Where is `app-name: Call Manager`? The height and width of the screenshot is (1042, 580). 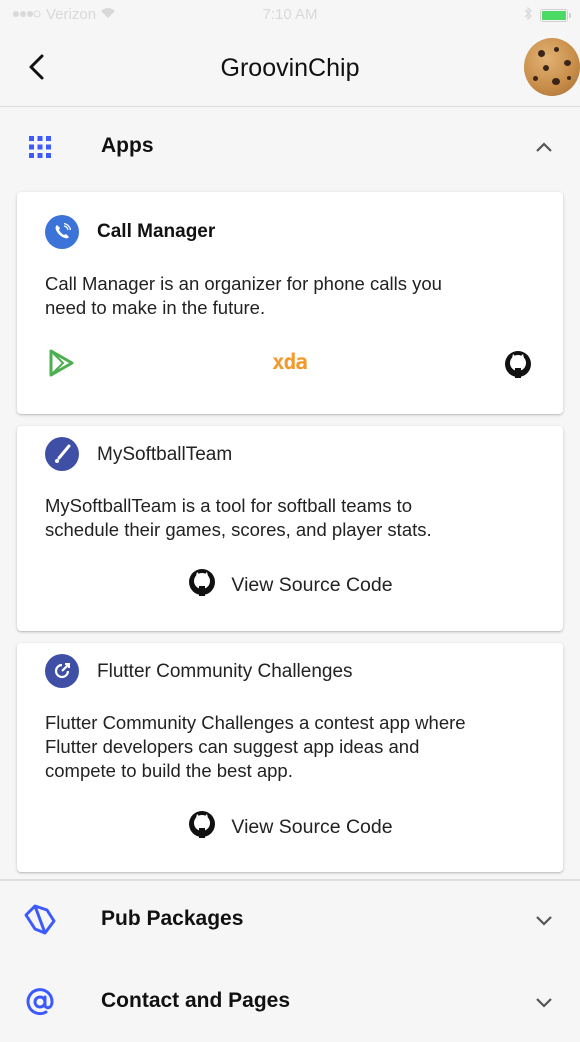
app-name: Call Manager is located at coordinates (156, 231).